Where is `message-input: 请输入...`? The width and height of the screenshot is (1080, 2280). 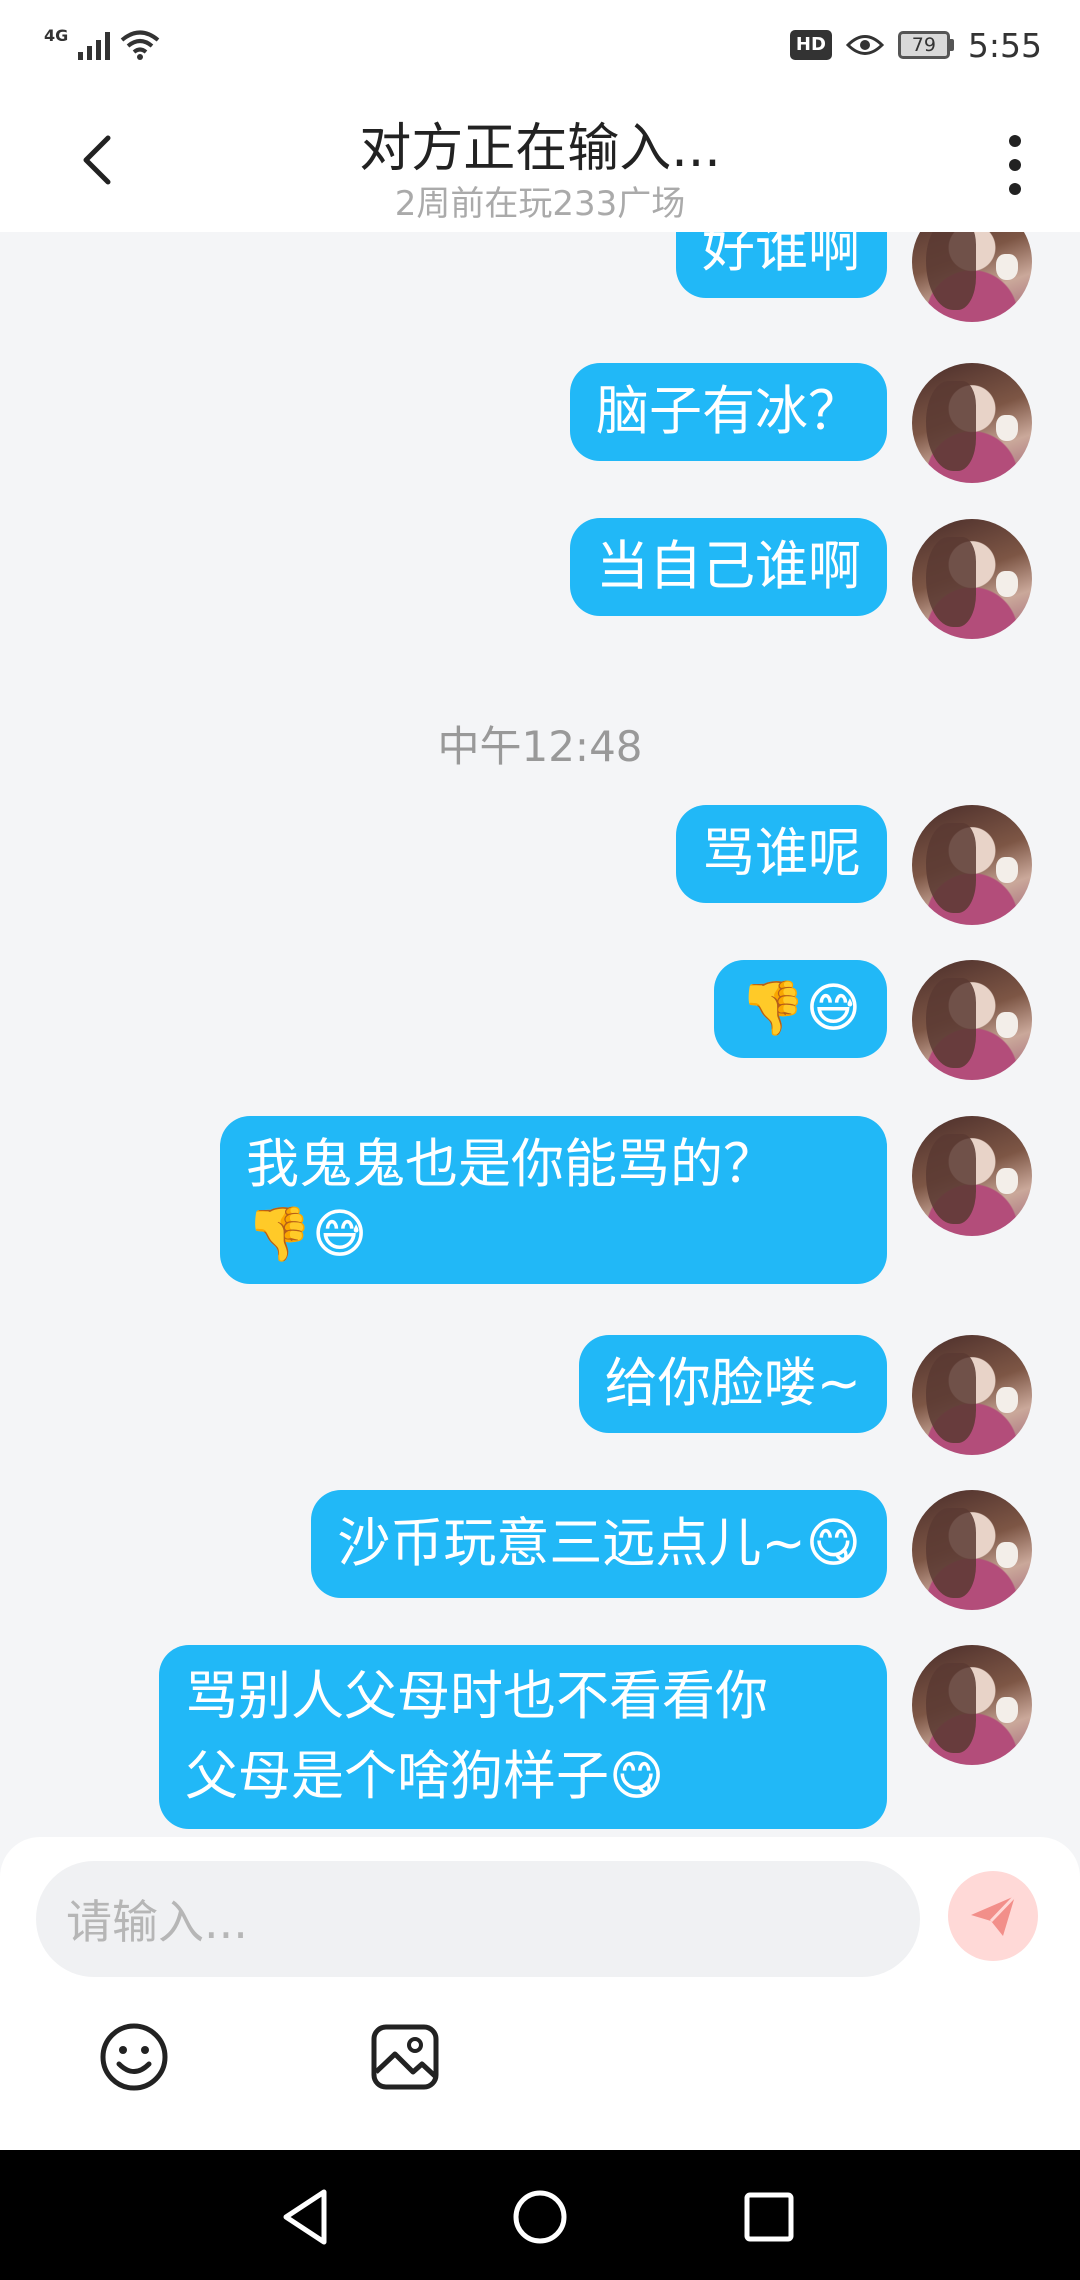
message-input: 请输入... is located at coordinates (478, 1919).